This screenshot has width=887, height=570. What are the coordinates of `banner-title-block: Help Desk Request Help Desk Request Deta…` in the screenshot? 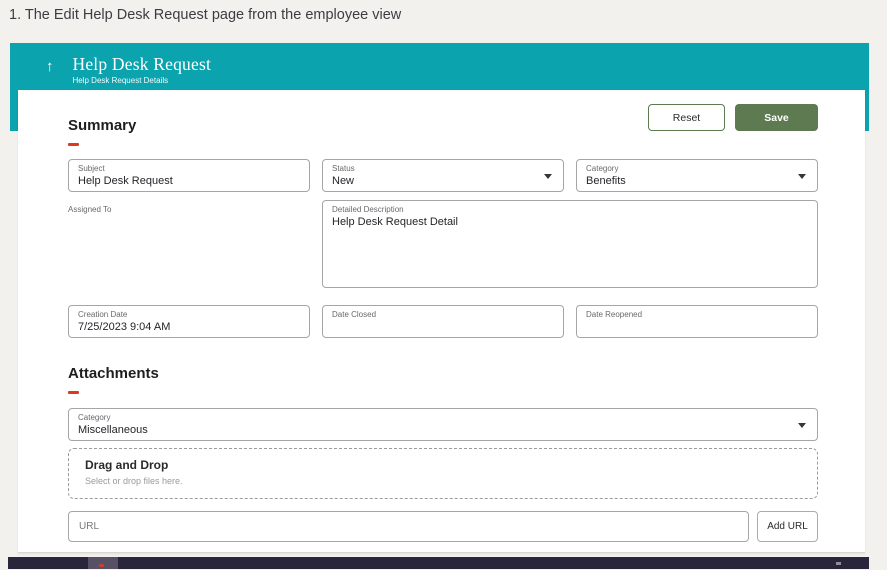 It's located at (142, 69).